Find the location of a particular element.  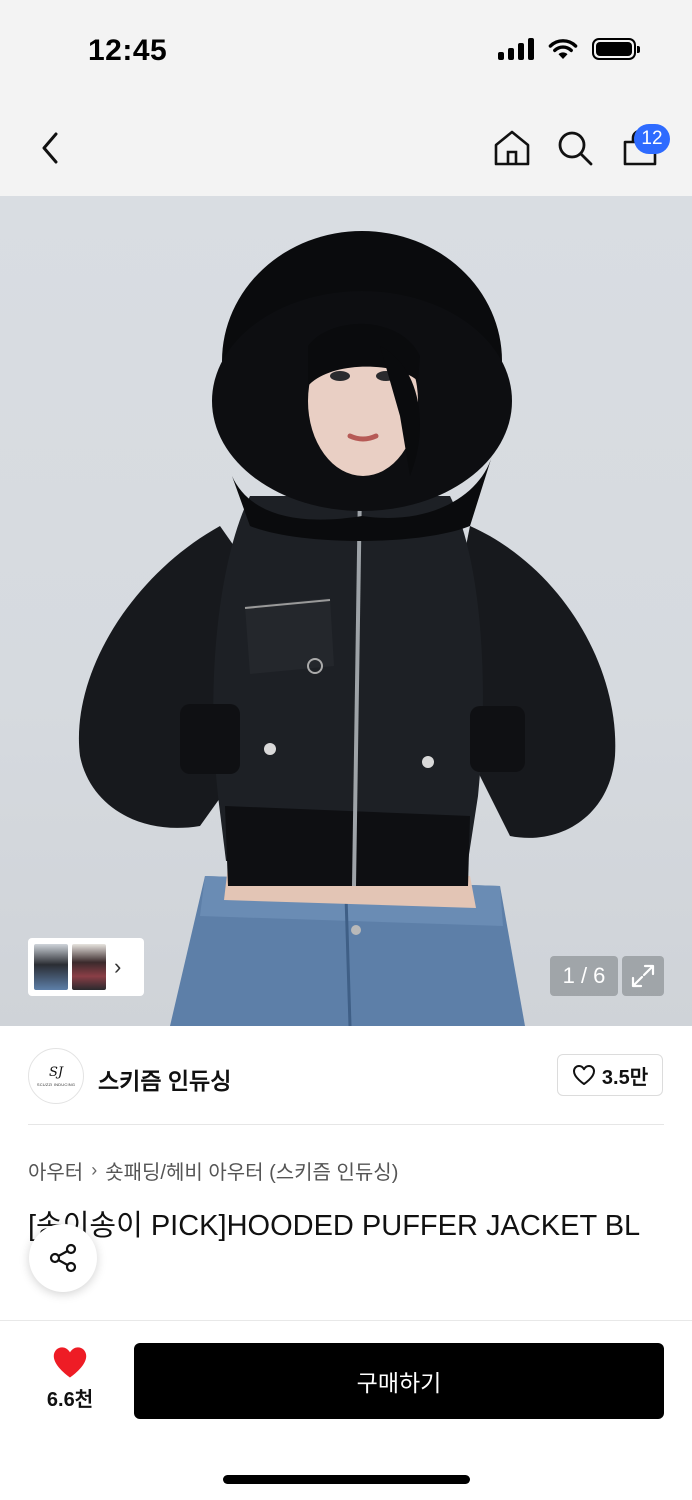

bottom-purchase-bar: 6.6천 구매하기 is located at coordinates (346, 1410).